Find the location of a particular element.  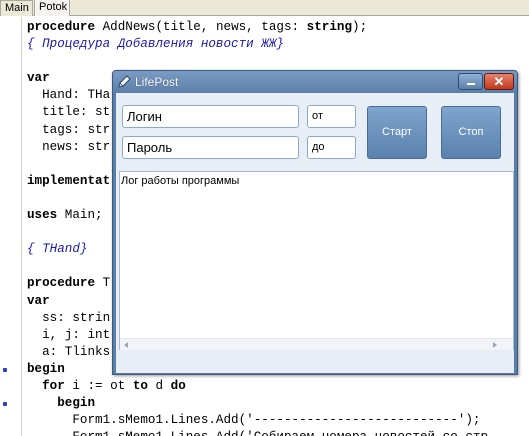

code-token: T is located at coordinates (103, 283).